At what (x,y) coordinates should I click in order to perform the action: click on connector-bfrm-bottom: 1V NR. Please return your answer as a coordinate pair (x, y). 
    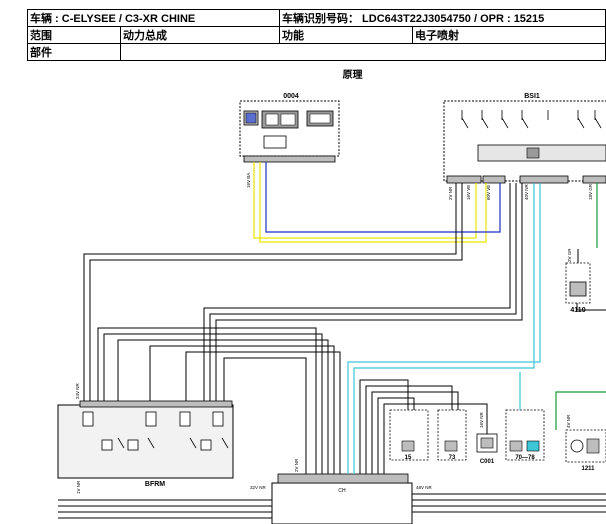
    Looking at the image, I should click on (78, 487).